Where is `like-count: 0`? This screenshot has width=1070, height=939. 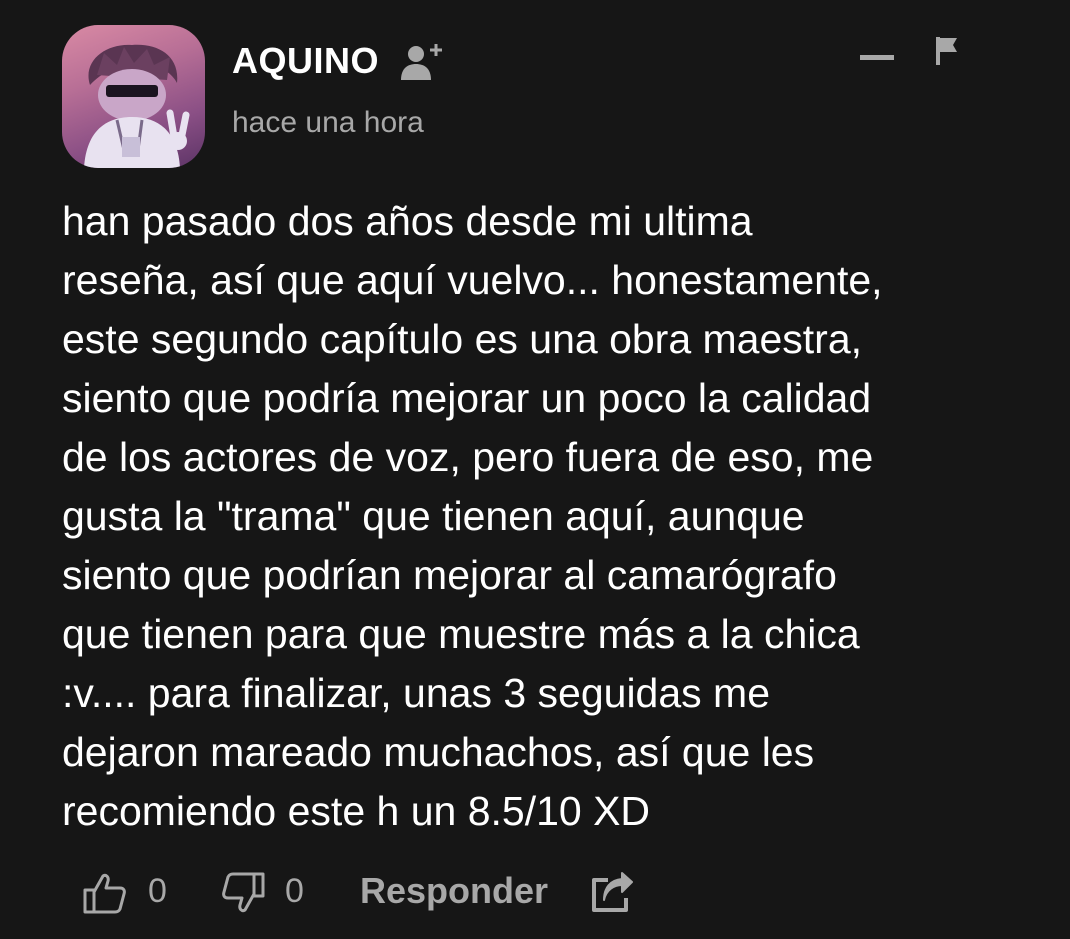 like-count: 0 is located at coordinates (157, 891).